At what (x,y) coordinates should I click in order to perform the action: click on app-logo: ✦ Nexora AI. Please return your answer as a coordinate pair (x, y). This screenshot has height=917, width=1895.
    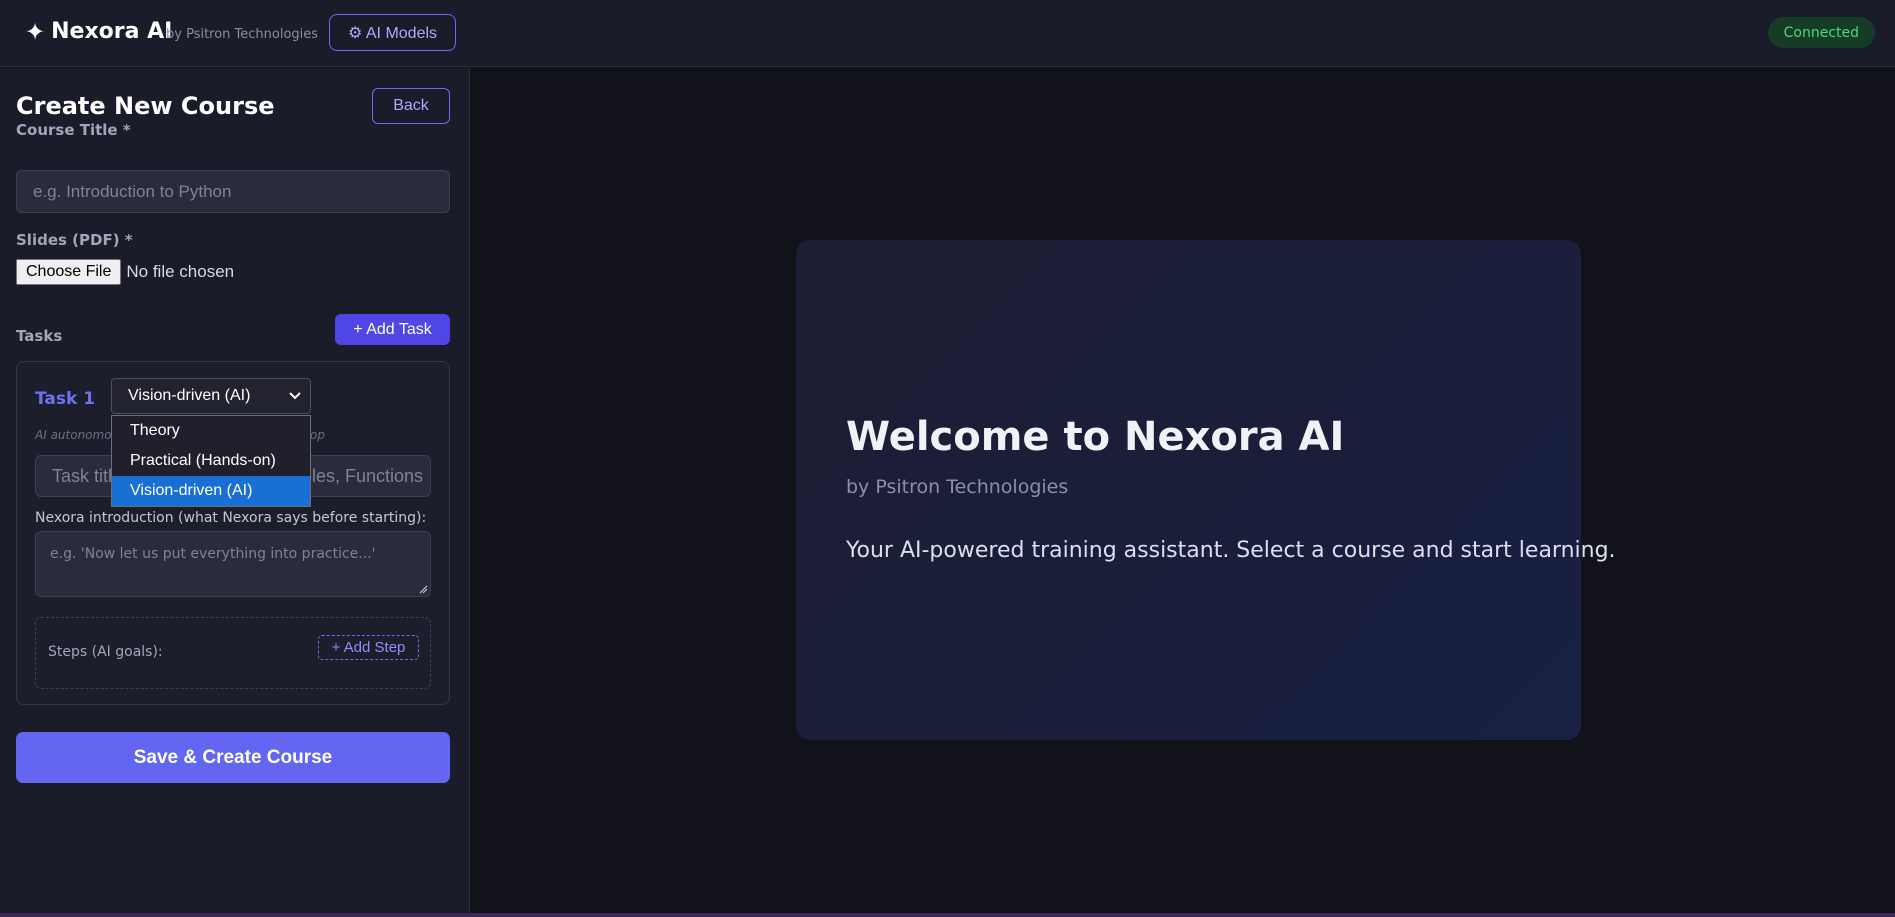
    Looking at the image, I should click on (98, 31).